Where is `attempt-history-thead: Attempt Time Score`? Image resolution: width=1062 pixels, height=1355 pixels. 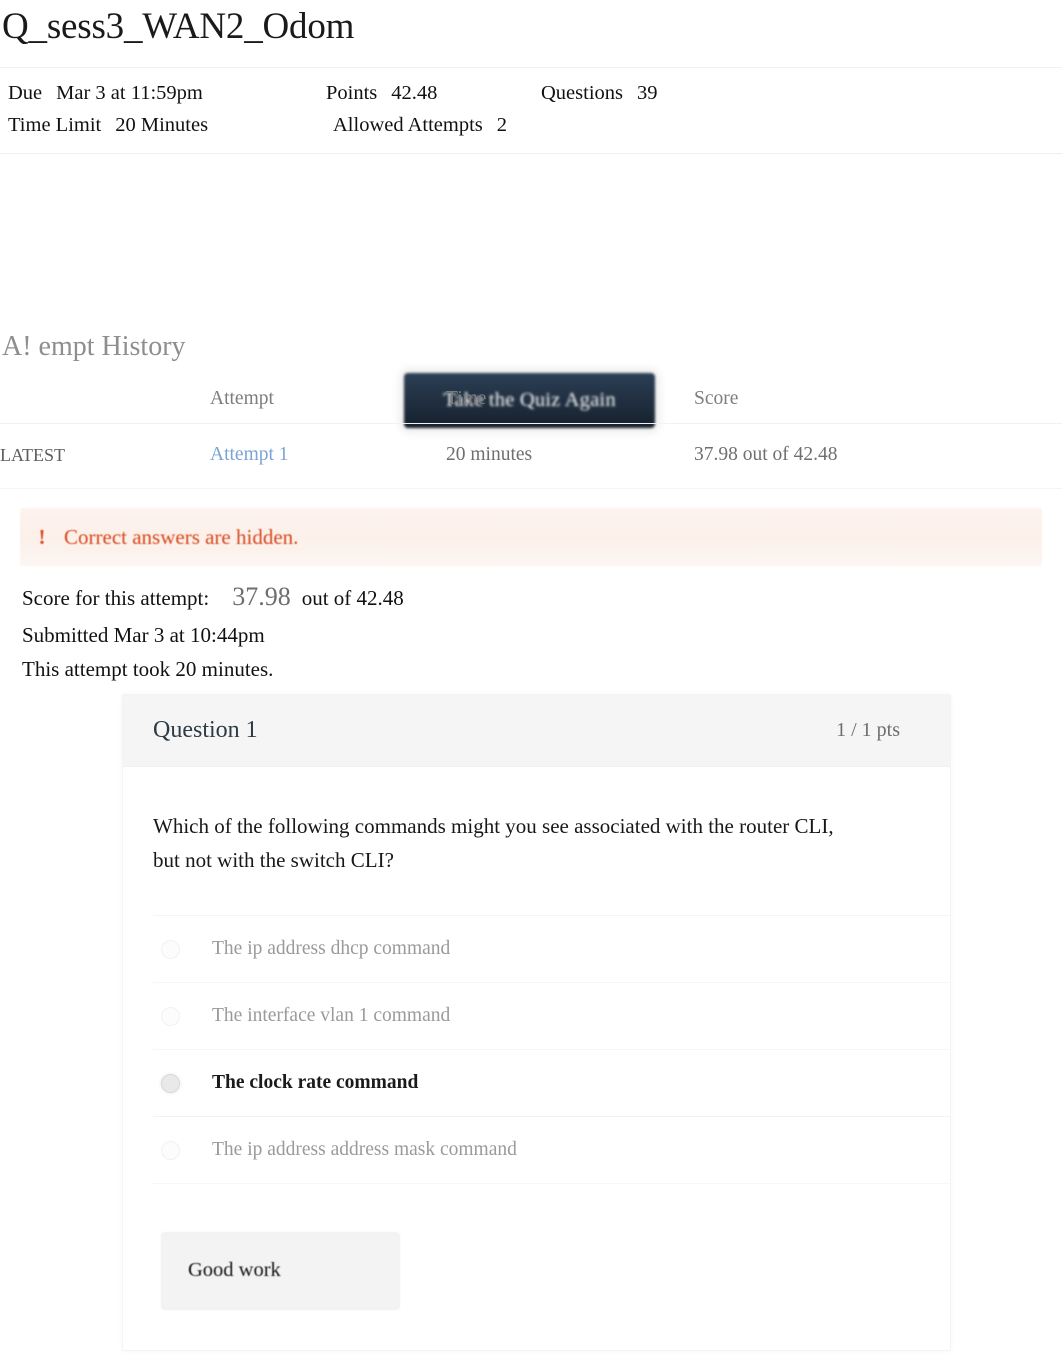 attempt-history-thead: Attempt Time Score is located at coordinates (531, 406).